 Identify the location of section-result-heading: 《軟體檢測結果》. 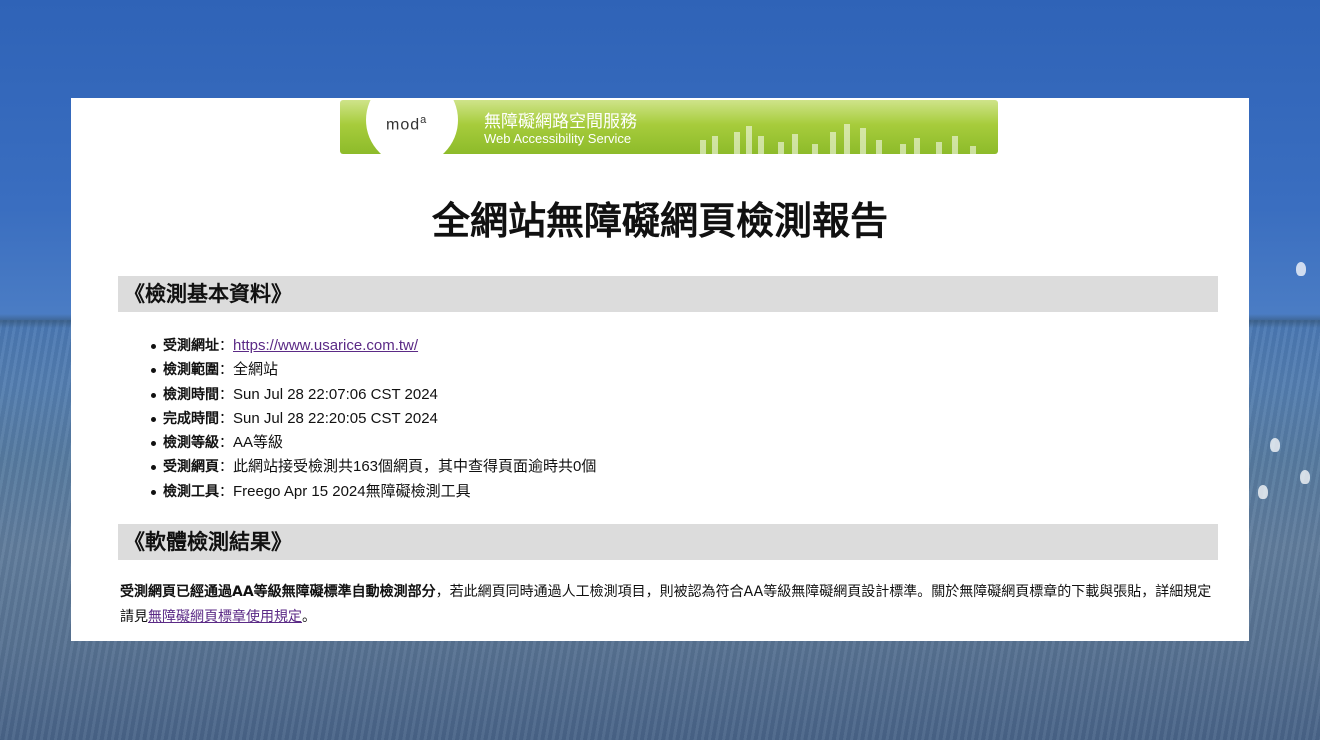
(208, 542).